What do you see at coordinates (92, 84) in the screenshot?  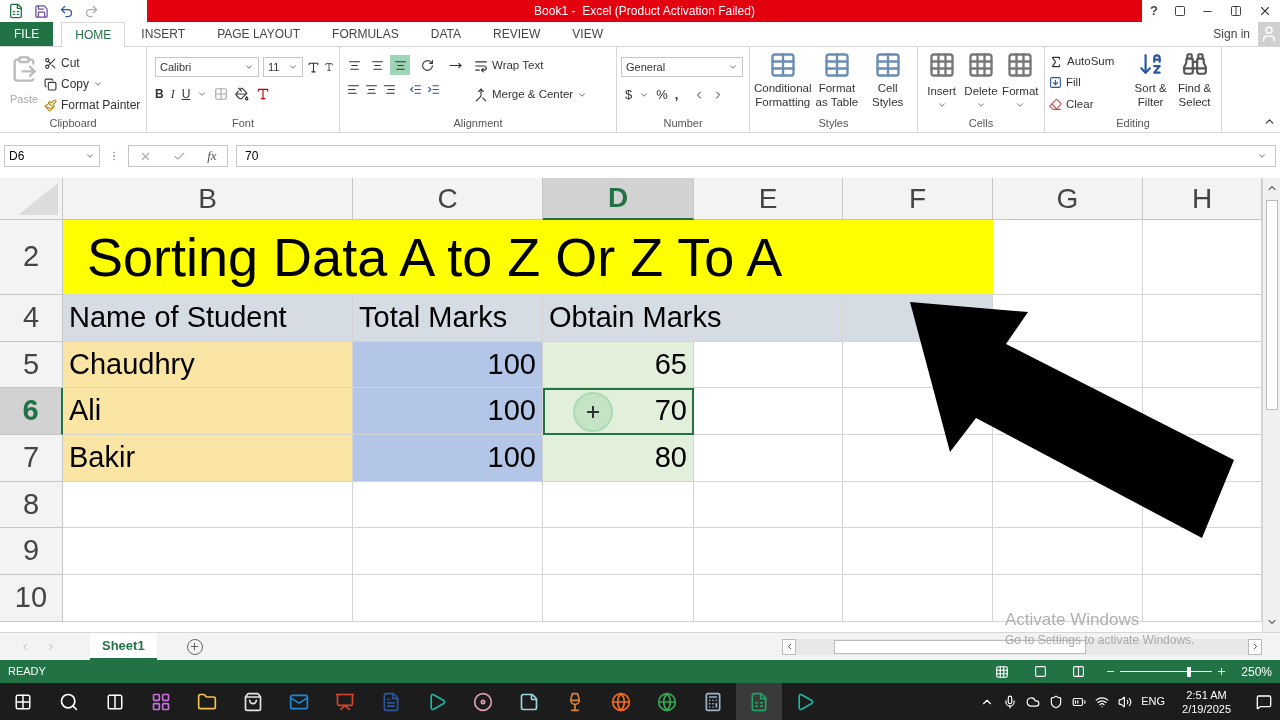 I see `copy-button: Copy` at bounding box center [92, 84].